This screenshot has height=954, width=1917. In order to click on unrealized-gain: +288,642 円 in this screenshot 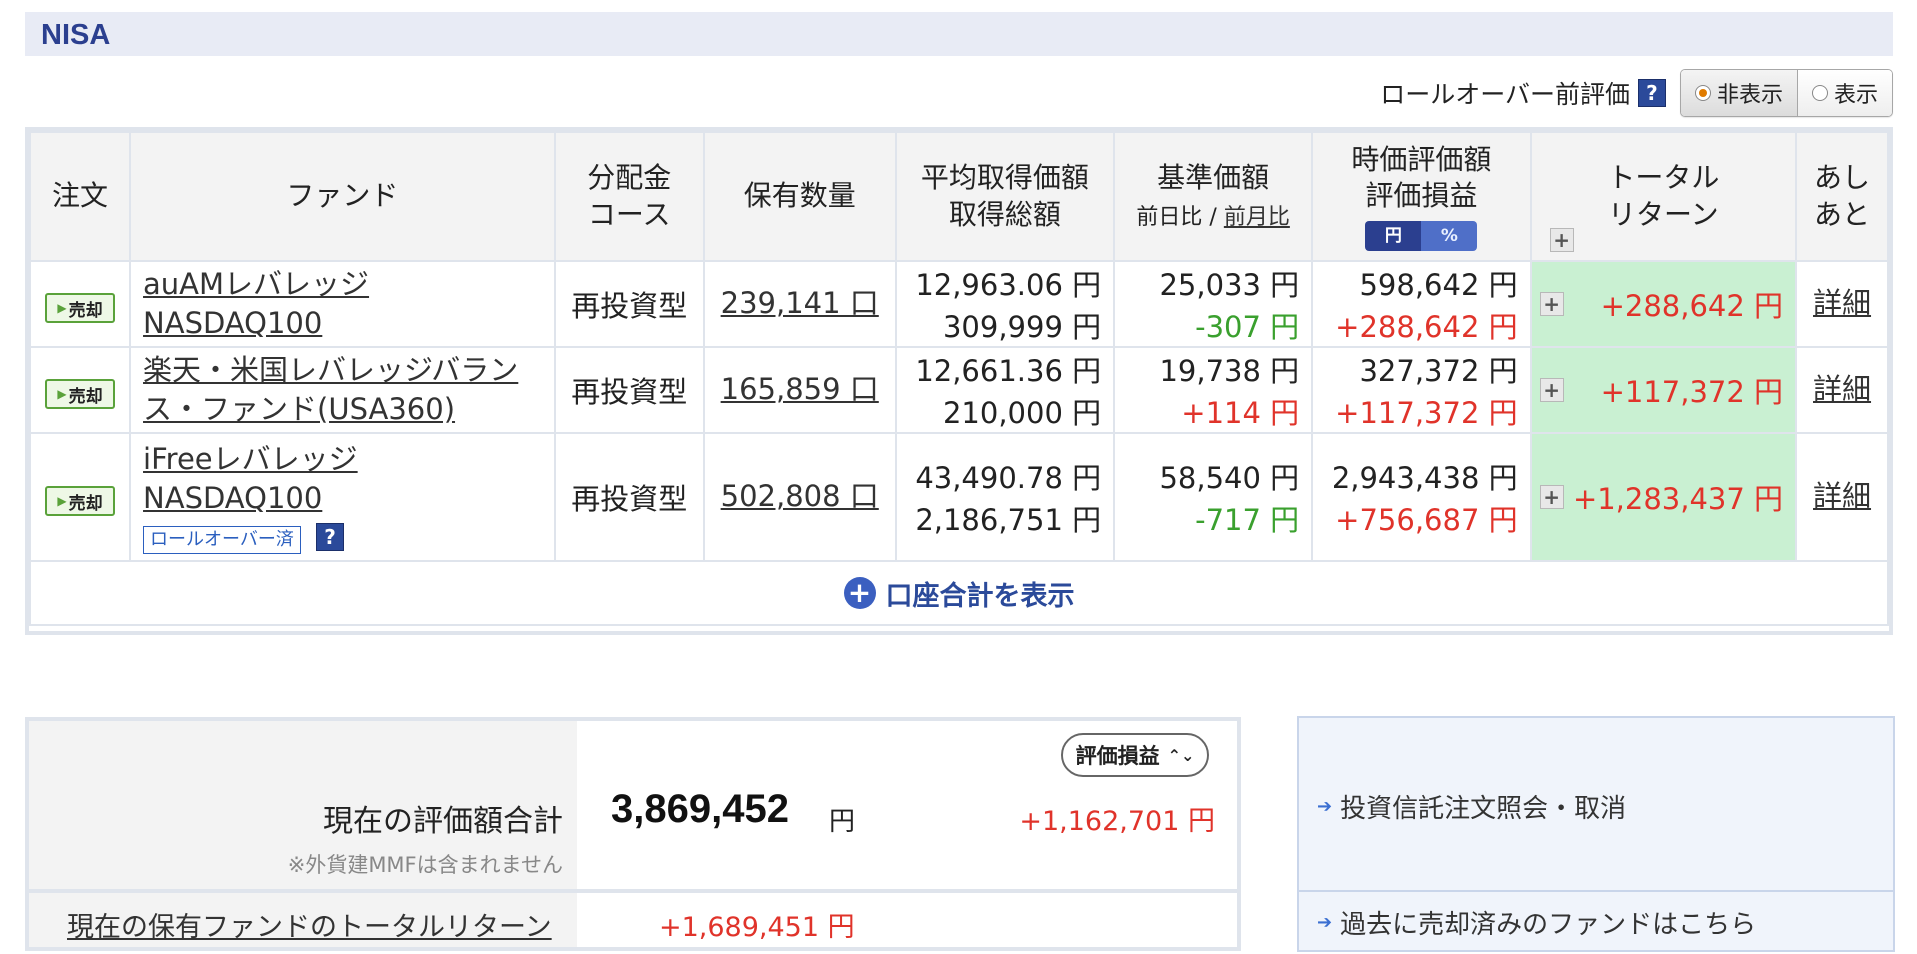, I will do `click(1426, 327)`.